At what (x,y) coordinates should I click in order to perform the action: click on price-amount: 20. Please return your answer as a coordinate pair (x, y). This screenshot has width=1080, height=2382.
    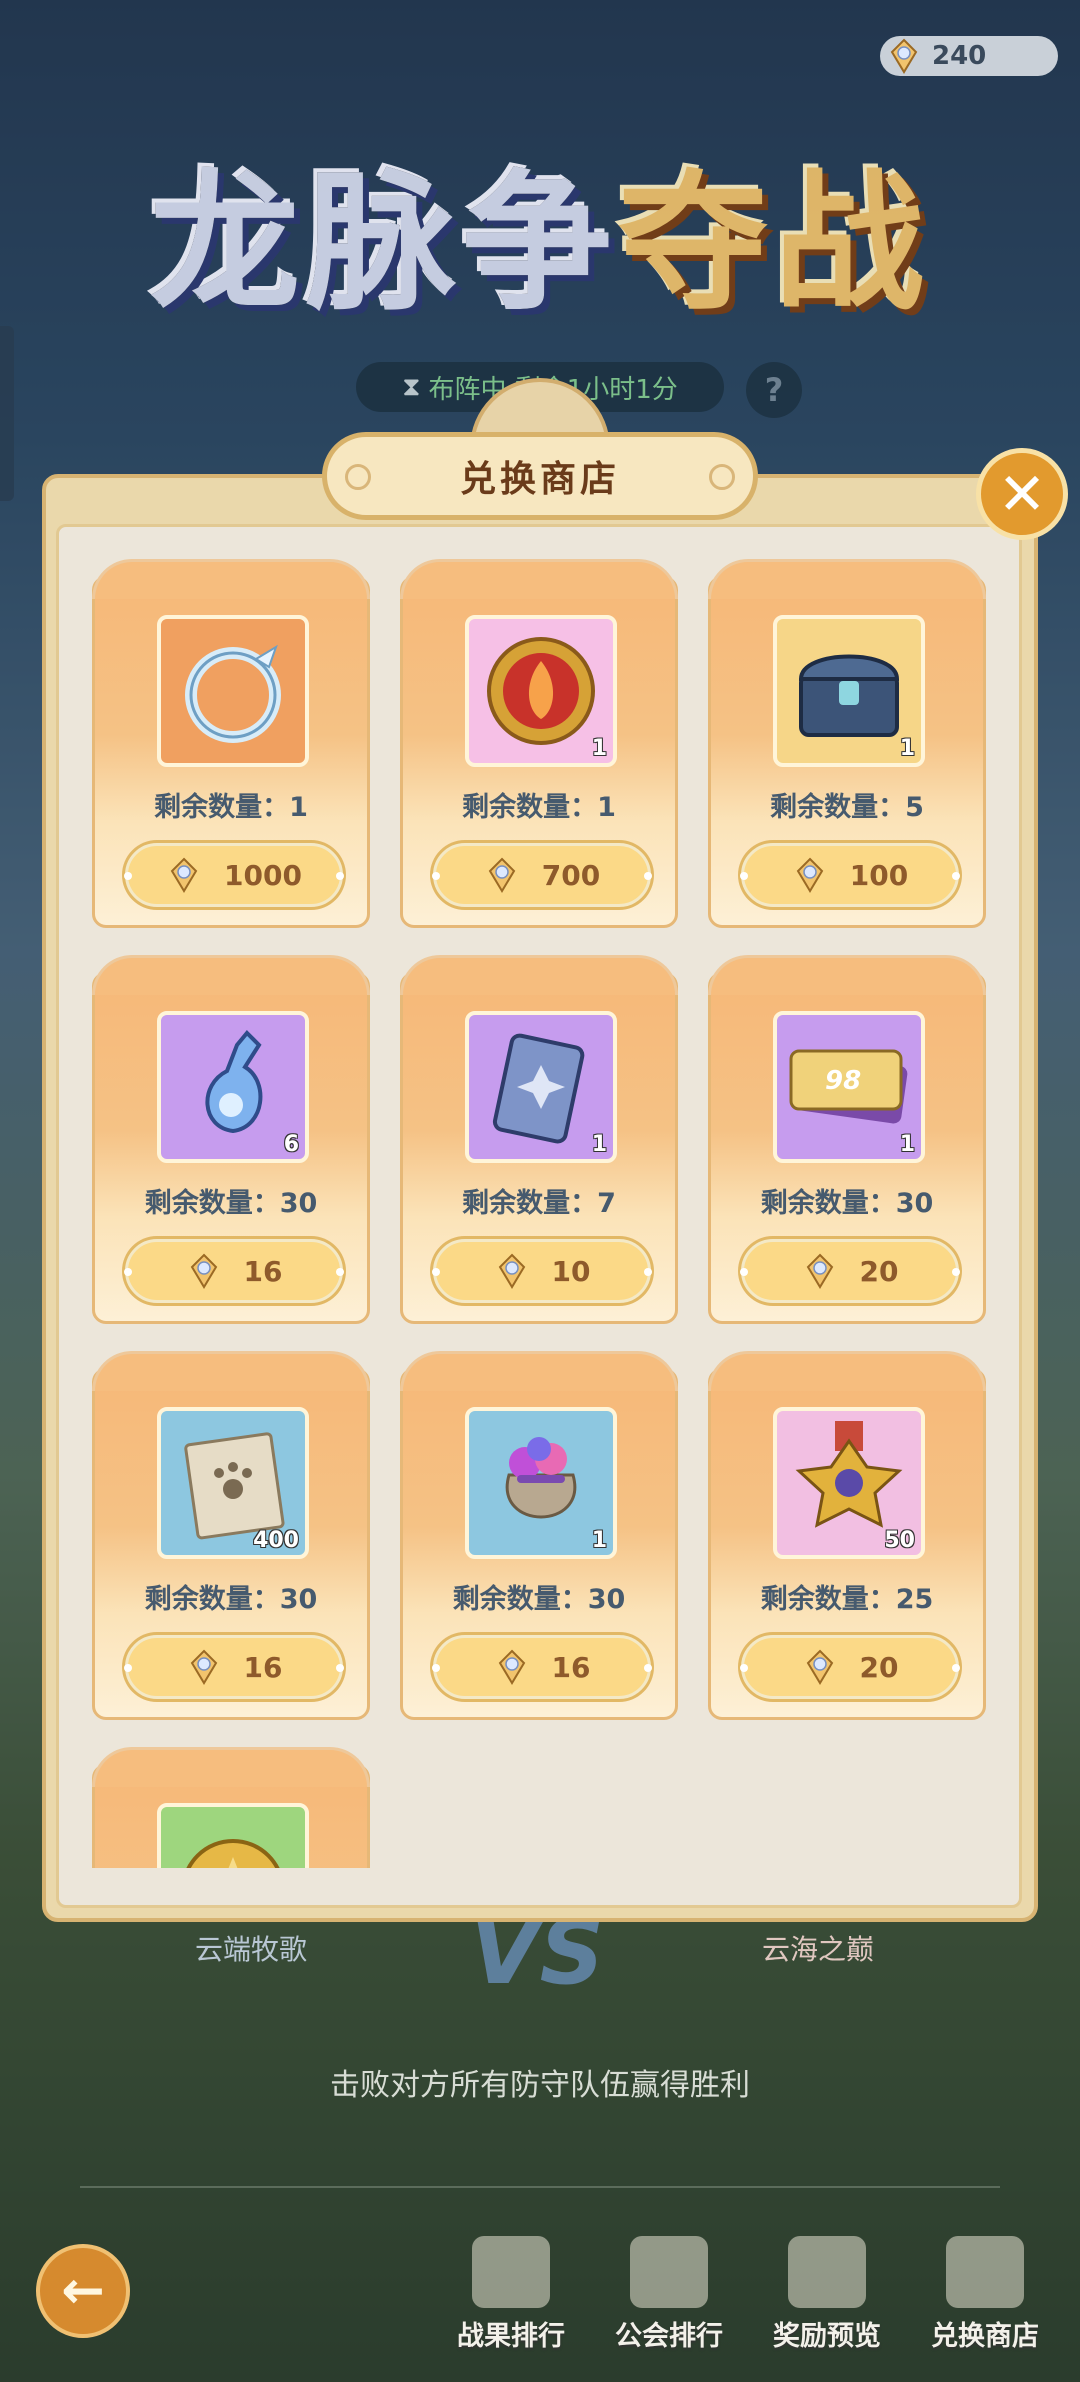
    Looking at the image, I should click on (879, 1271).